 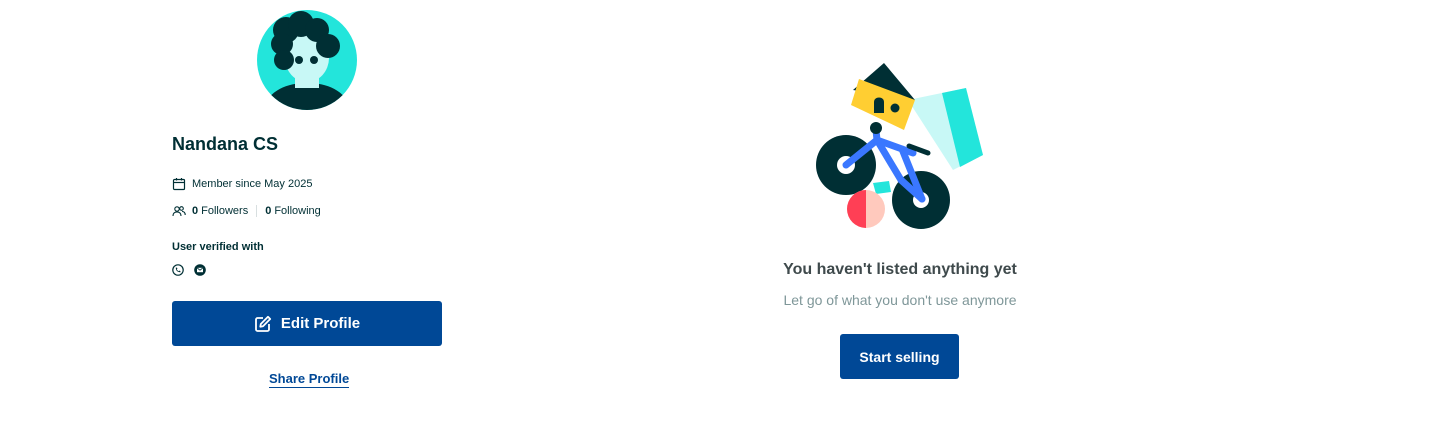 I want to click on followers-label: Followers, so click(x=225, y=211).